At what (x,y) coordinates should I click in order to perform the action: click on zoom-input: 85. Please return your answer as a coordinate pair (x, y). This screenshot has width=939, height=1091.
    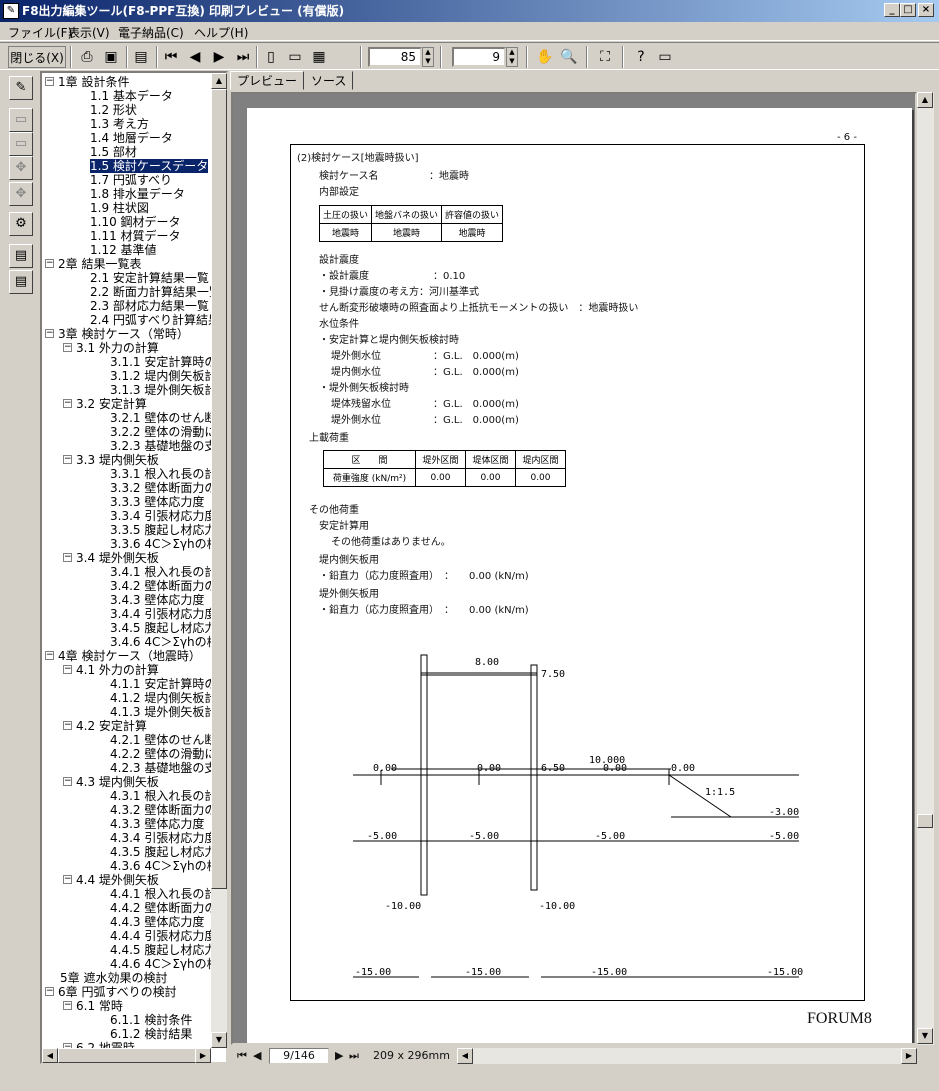
    Looking at the image, I should click on (395, 57).